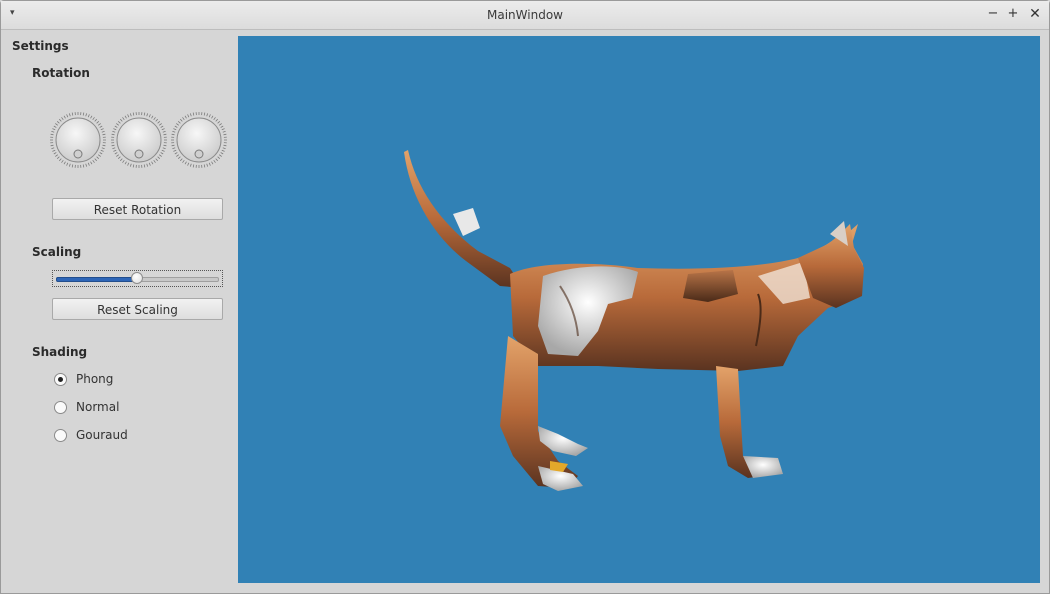  Describe the element at coordinates (97, 279) in the screenshot. I see `slider-fill` at that location.